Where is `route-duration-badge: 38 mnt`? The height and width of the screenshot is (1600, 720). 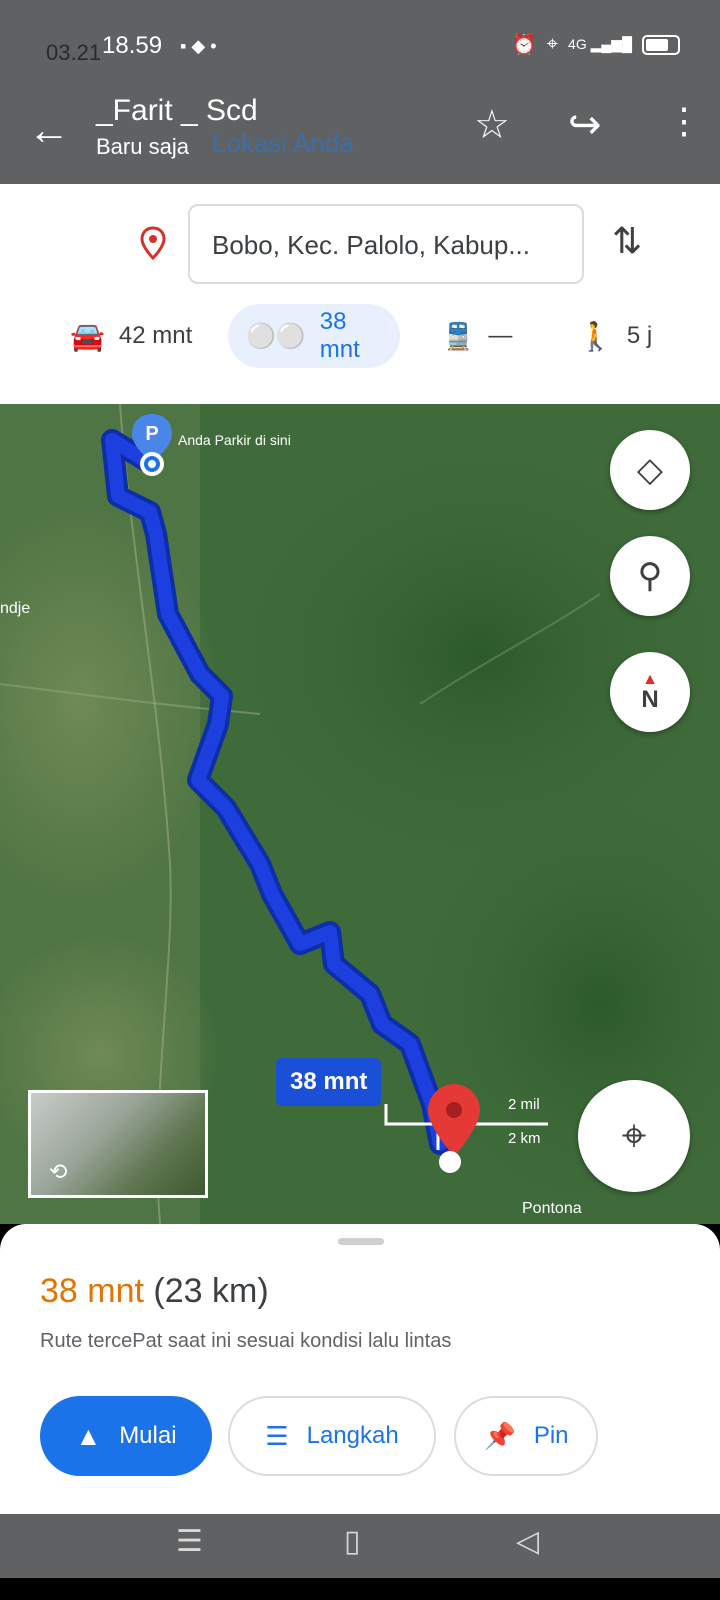
route-duration-badge: 38 mnt is located at coordinates (329, 1082).